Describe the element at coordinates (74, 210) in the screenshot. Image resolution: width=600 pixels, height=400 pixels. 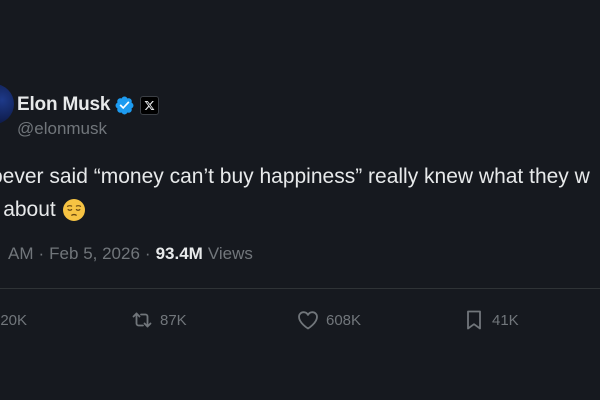
I see `pensive-face-icon` at that location.